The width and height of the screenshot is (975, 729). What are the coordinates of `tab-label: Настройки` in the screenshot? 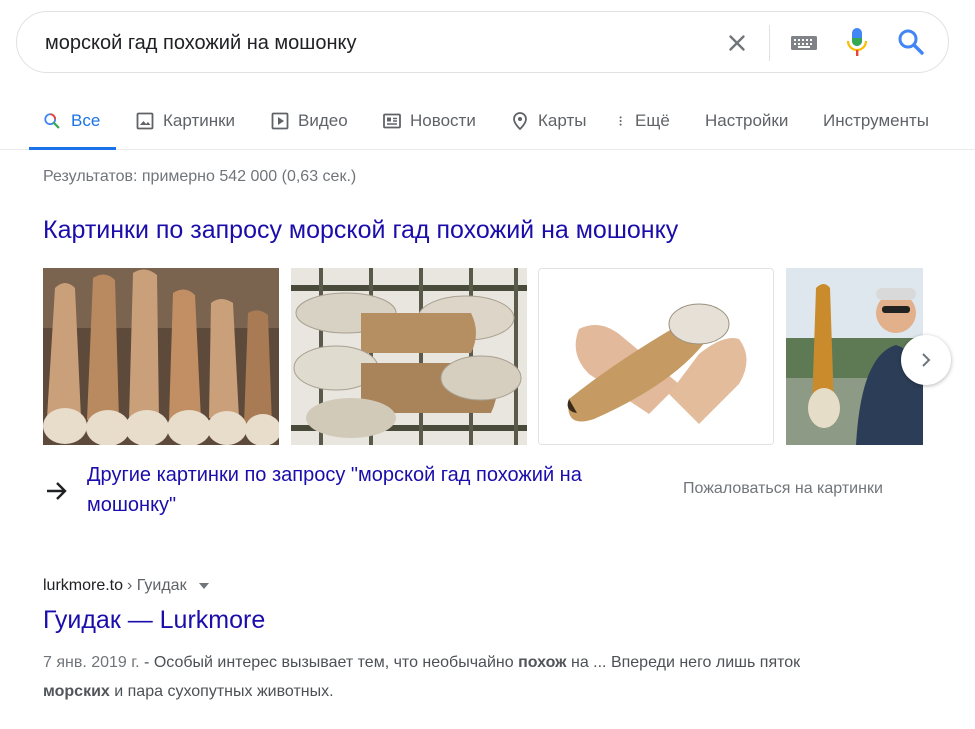 It's located at (747, 120).